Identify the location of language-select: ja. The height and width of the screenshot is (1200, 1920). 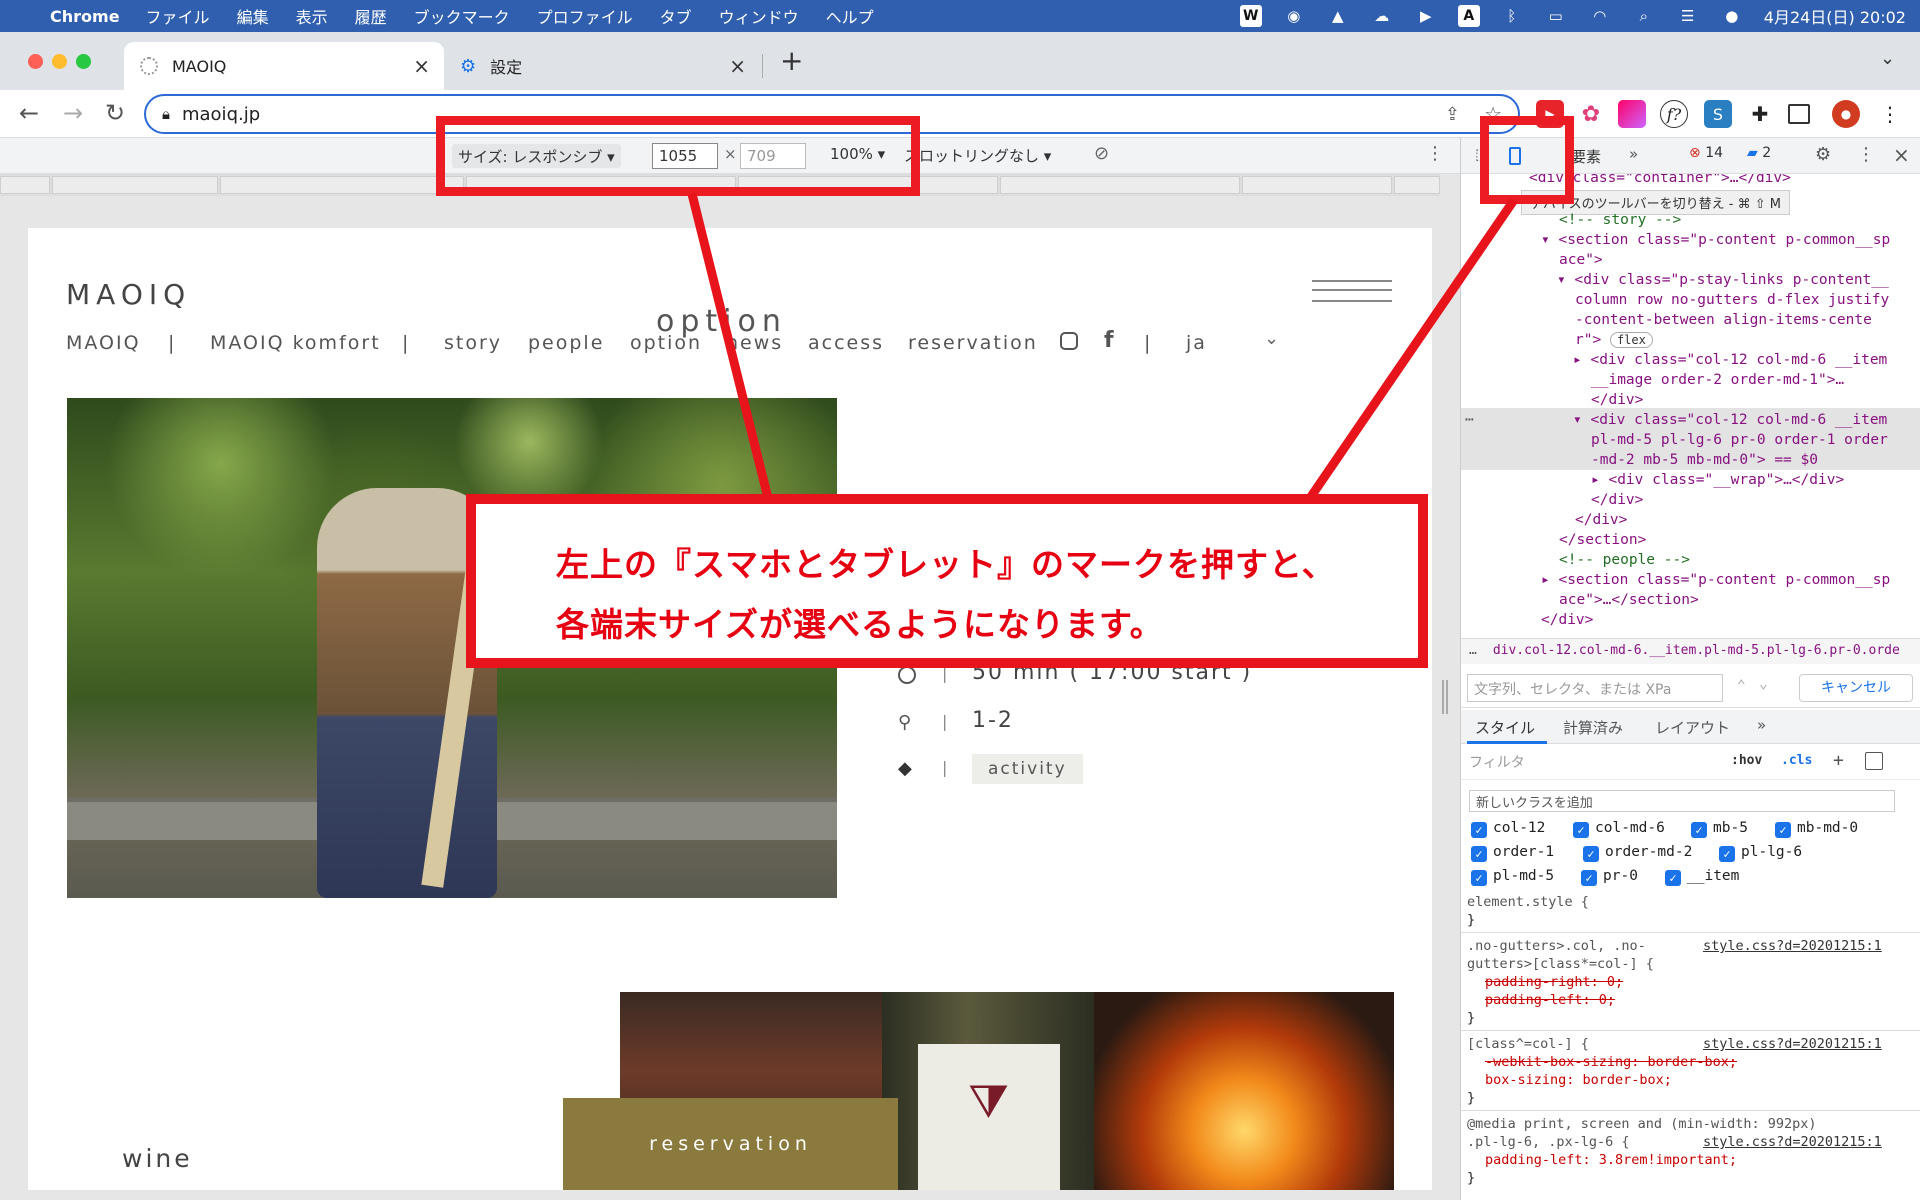
(1196, 343).